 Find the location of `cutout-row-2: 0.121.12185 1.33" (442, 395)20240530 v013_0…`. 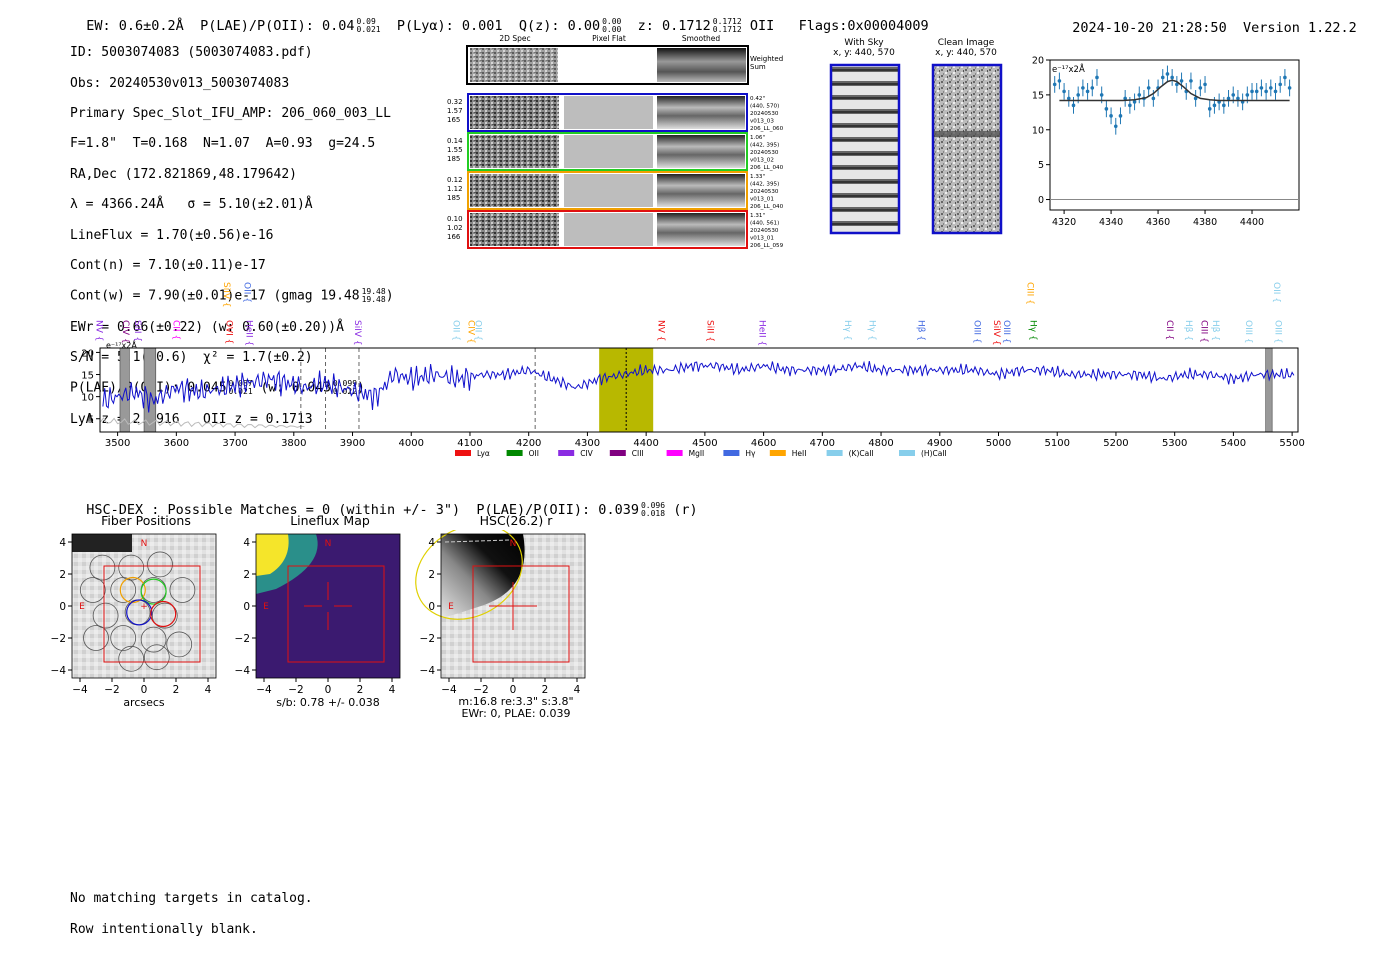

cutout-row-2: 0.121.12185 1.33" (442, 395)20240530 v013_0… is located at coordinates (615, 190).